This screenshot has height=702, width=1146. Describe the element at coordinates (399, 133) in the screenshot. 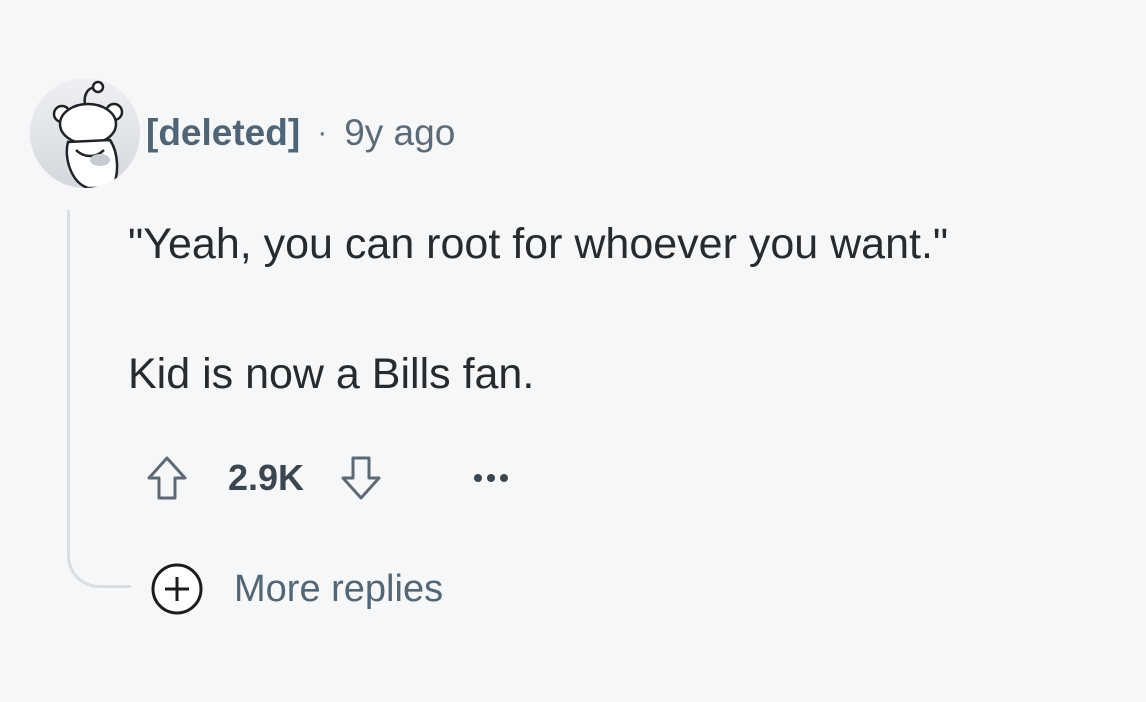

I see `timestamp: 9y ago` at that location.